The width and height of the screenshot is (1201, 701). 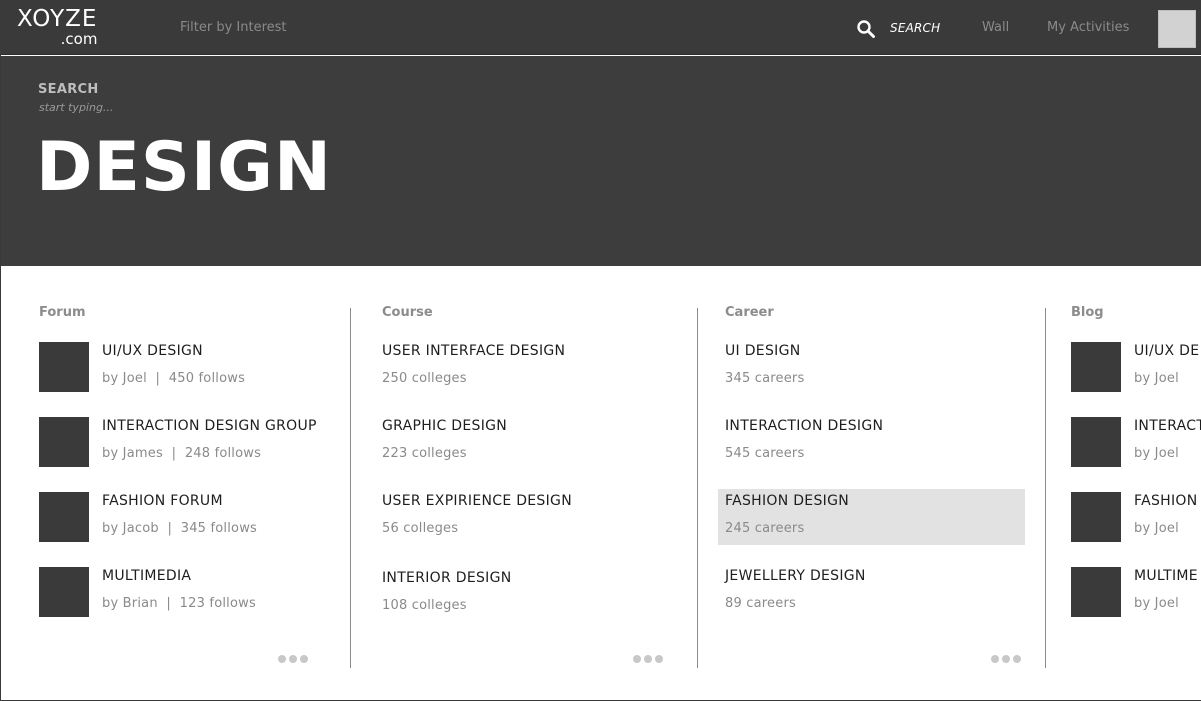 What do you see at coordinates (473, 351) in the screenshot?
I see `course-item-title: USER INTERFACE DESIGN` at bounding box center [473, 351].